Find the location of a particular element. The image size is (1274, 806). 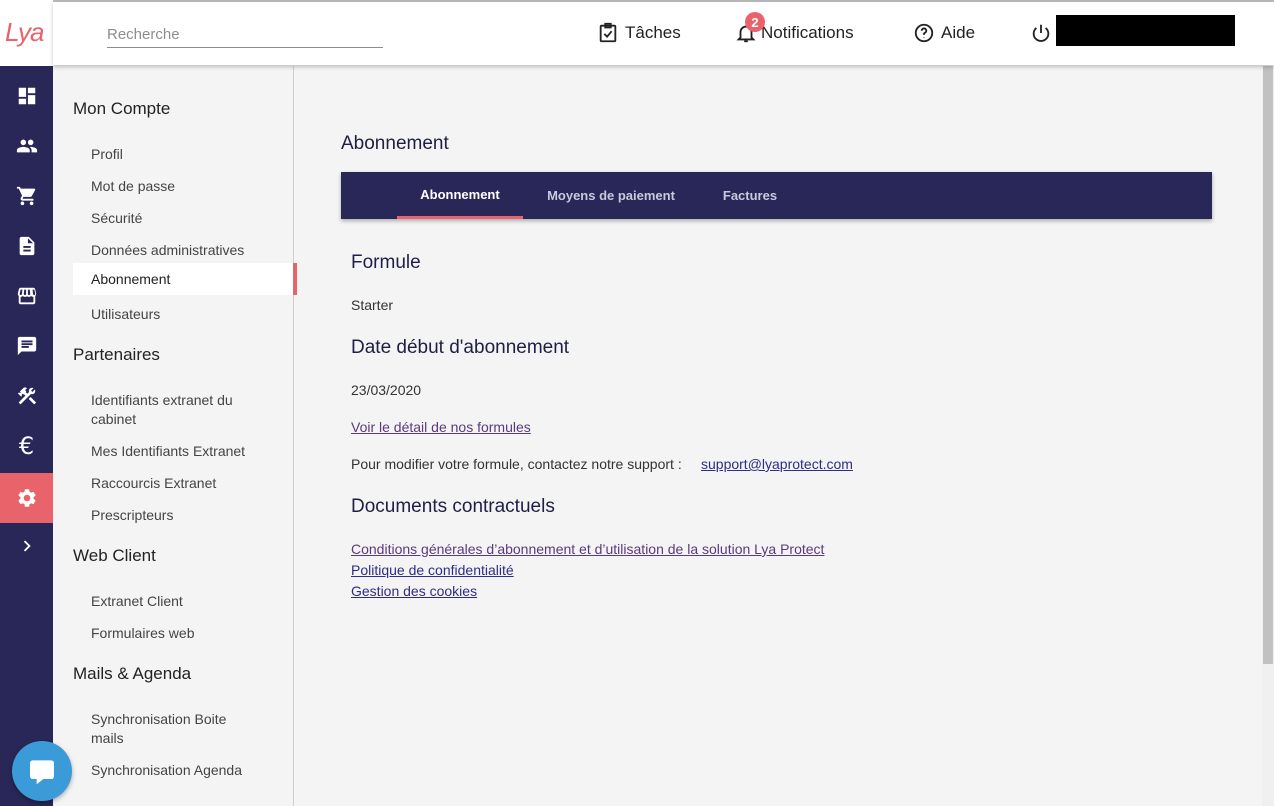

chat-widget-button is located at coordinates (42, 771).